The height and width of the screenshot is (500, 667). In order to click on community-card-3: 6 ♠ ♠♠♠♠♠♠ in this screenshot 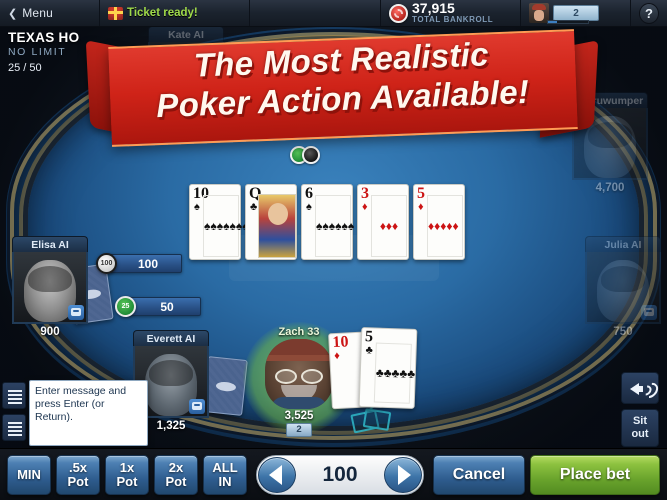, I will do `click(327, 222)`.